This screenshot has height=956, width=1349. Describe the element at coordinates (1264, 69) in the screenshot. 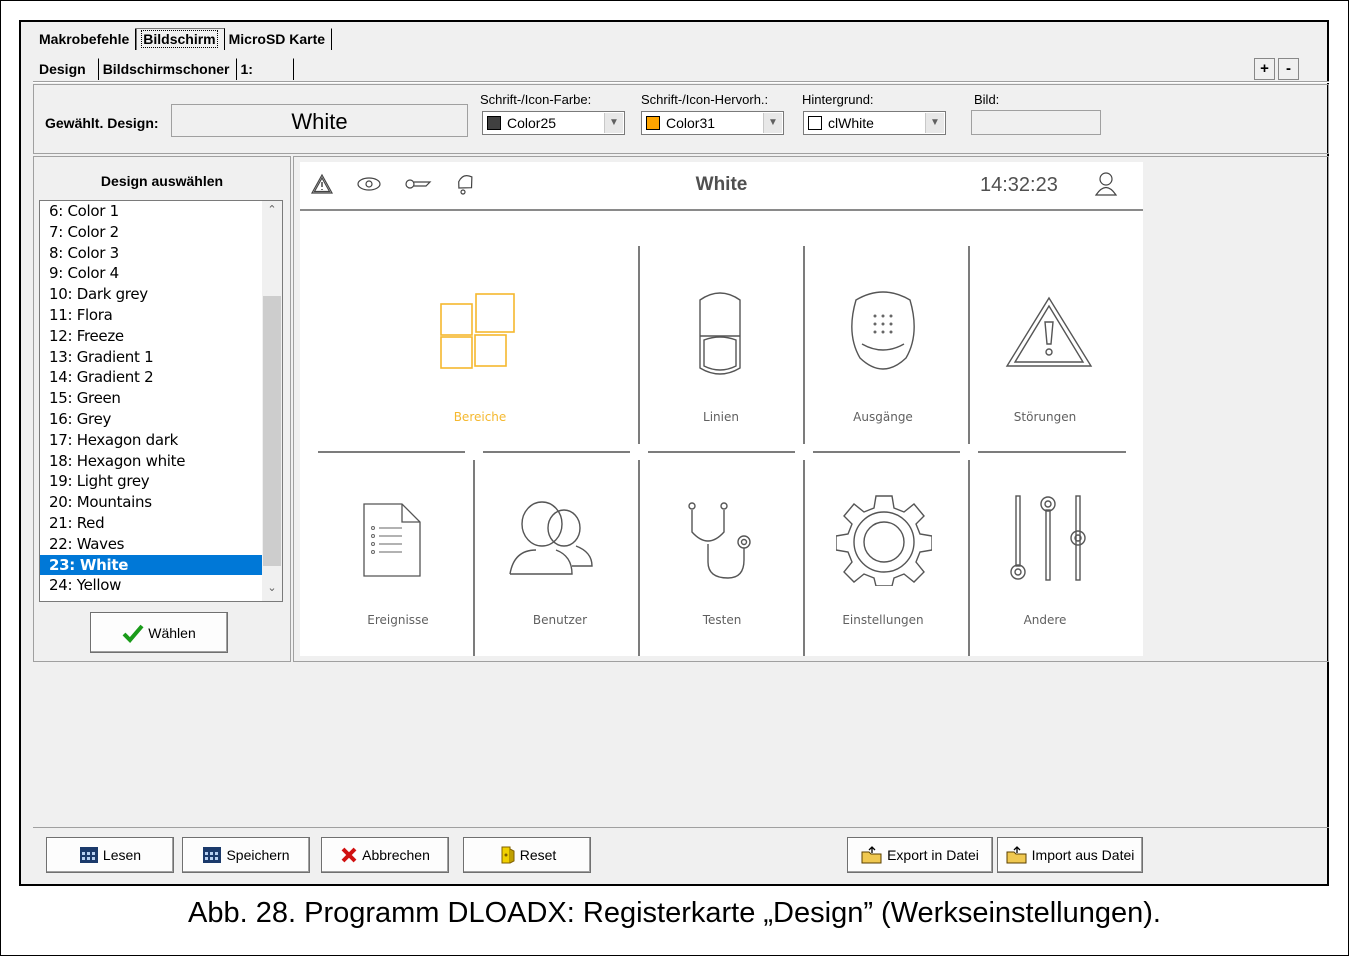

I see `add-tab-button: +` at that location.